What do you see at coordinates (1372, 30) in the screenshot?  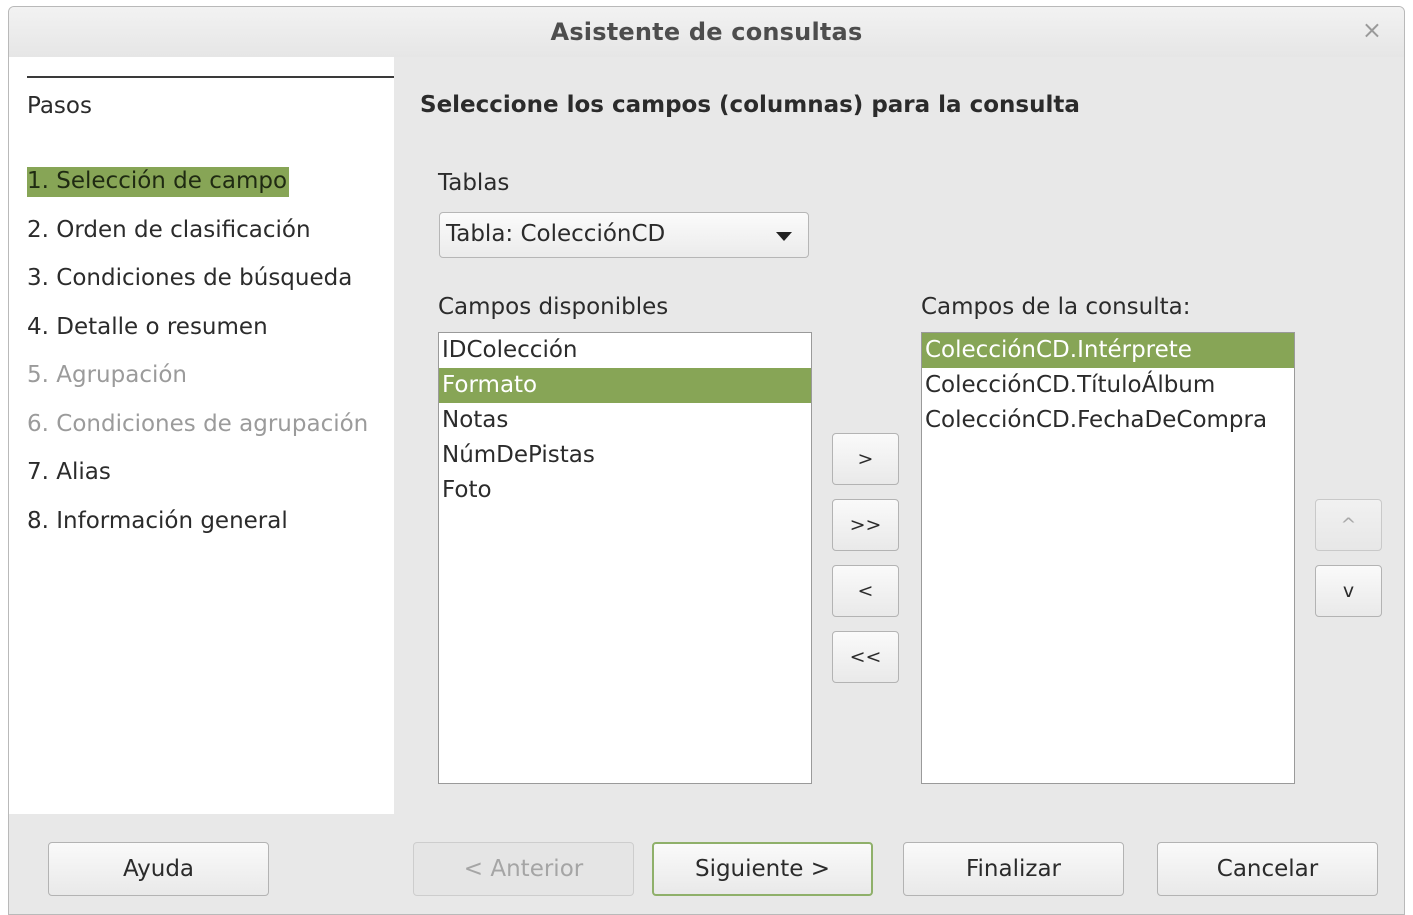 I see `close-icon: ×` at bounding box center [1372, 30].